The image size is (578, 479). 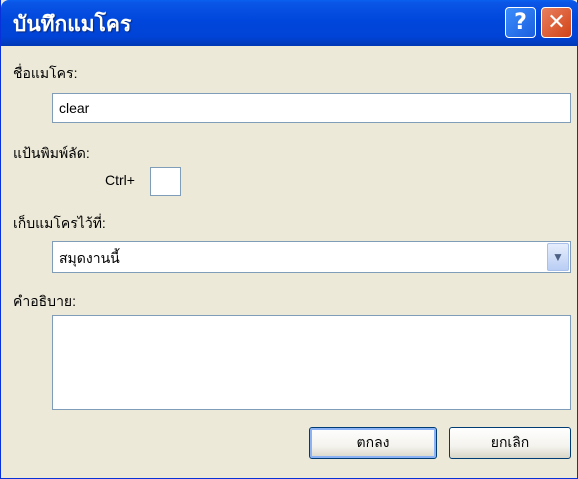 What do you see at coordinates (89, 258) in the screenshot?
I see `store-in-value: สมุดงานนี้` at bounding box center [89, 258].